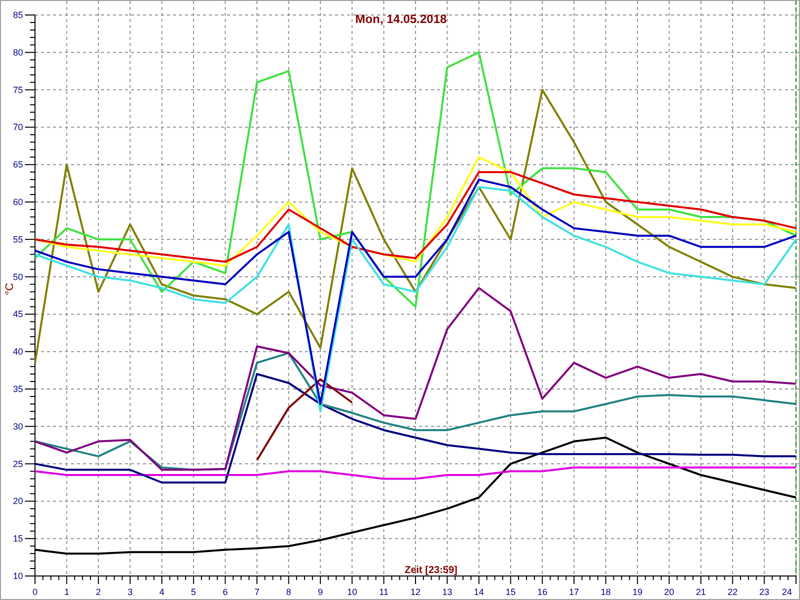 This screenshot has height=600, width=800. Describe the element at coordinates (479, 592) in the screenshot. I see `x-tick-label: 14` at that location.